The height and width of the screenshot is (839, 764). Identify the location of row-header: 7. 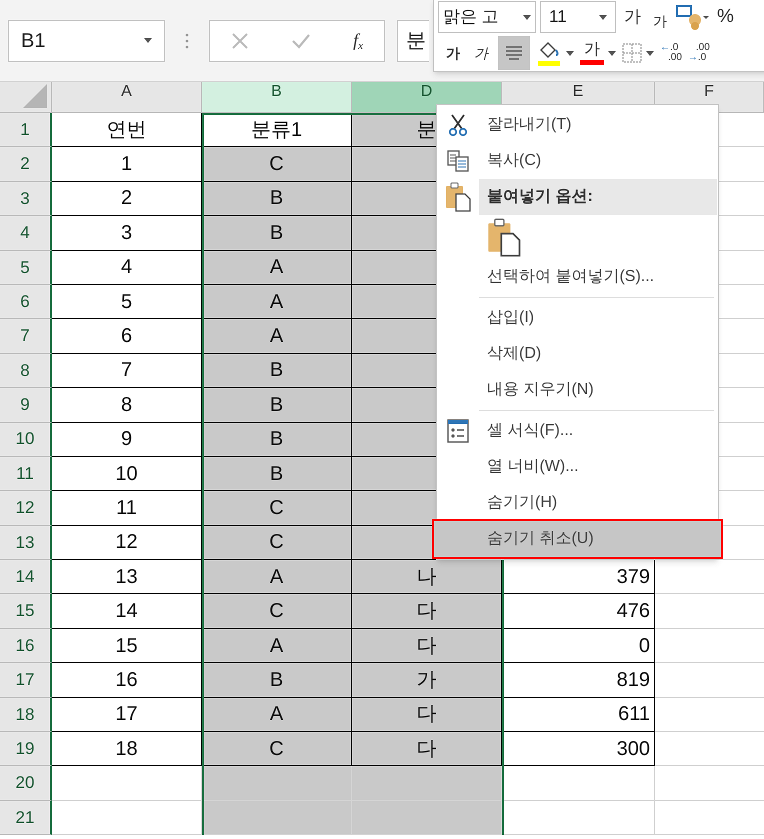
(25, 336).